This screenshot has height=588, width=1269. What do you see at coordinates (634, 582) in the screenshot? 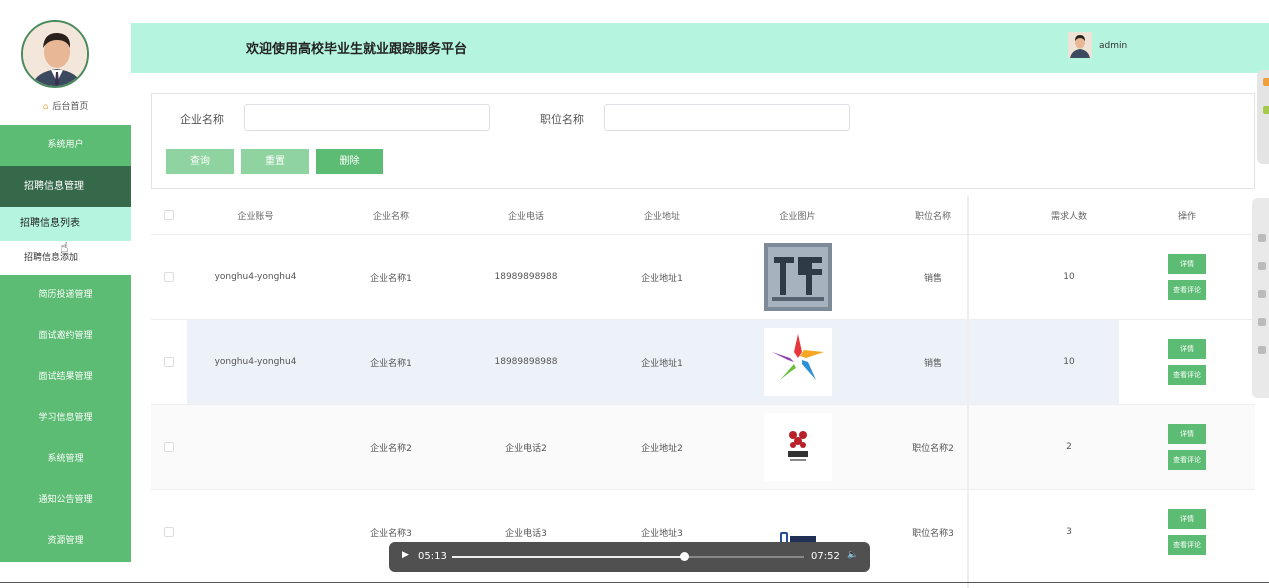
I see `window-bottom-border` at bounding box center [634, 582].